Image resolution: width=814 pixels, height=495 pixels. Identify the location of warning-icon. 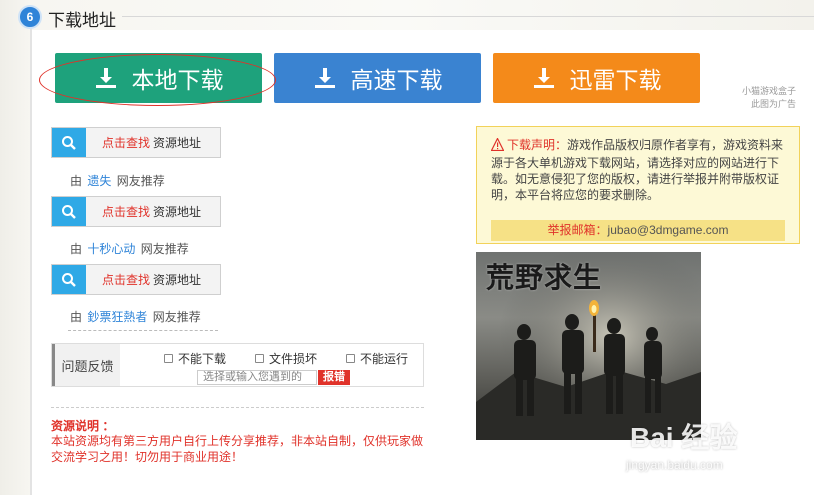
(497, 146).